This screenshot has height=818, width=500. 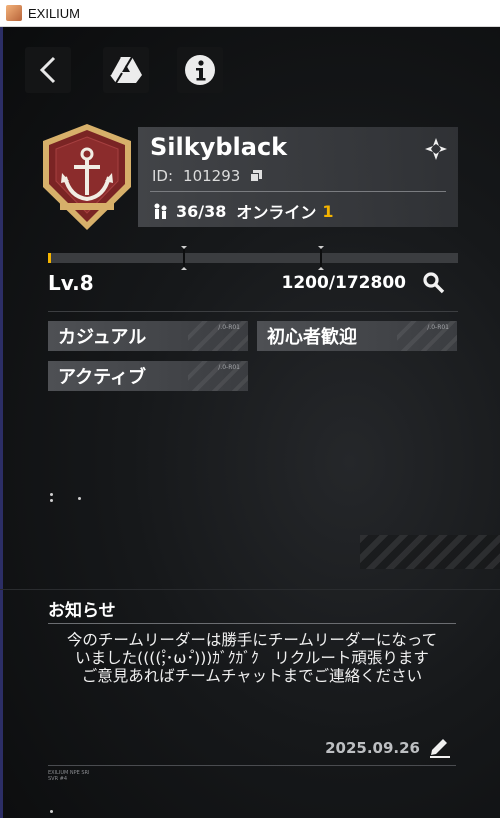 What do you see at coordinates (312, 337) in the screenshot?
I see `tag-label: 初心者歓迎` at bounding box center [312, 337].